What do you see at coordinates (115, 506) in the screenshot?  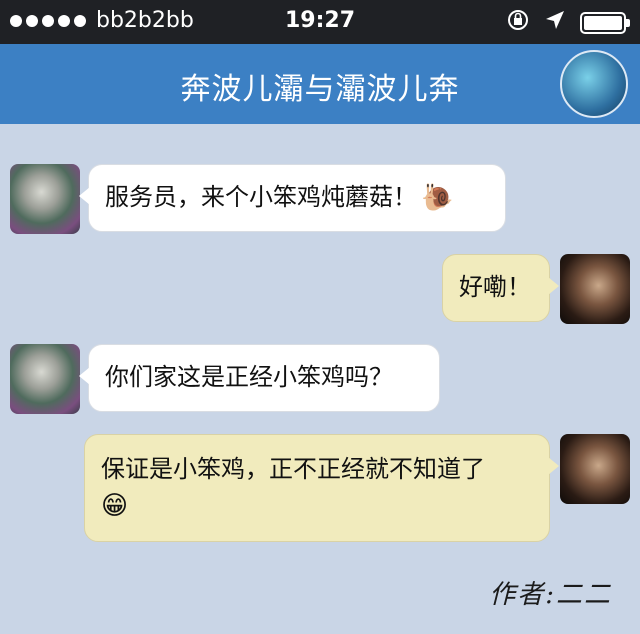 I see `grinning-emoji-icon: 😁` at bounding box center [115, 506].